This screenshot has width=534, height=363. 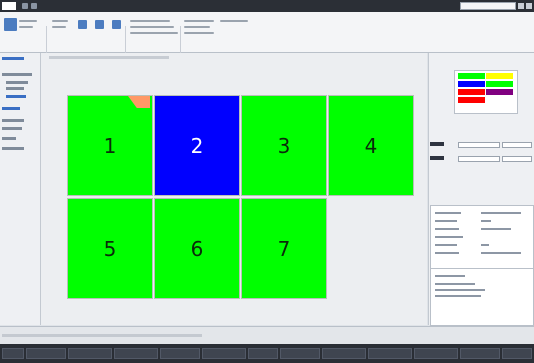 I want to click on navigation-panel, so click(x=20, y=189).